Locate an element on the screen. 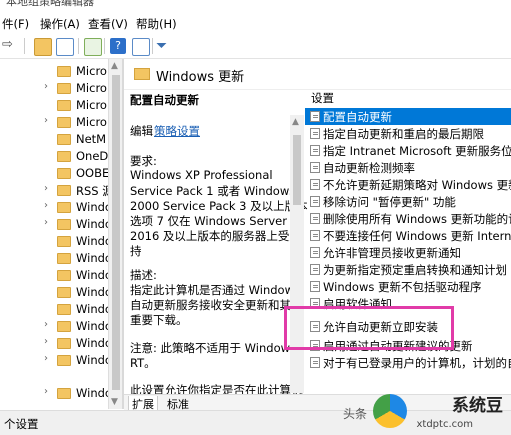 The image size is (511, 435). setting-row-selected: 配置自动更新 is located at coordinates (408, 116).